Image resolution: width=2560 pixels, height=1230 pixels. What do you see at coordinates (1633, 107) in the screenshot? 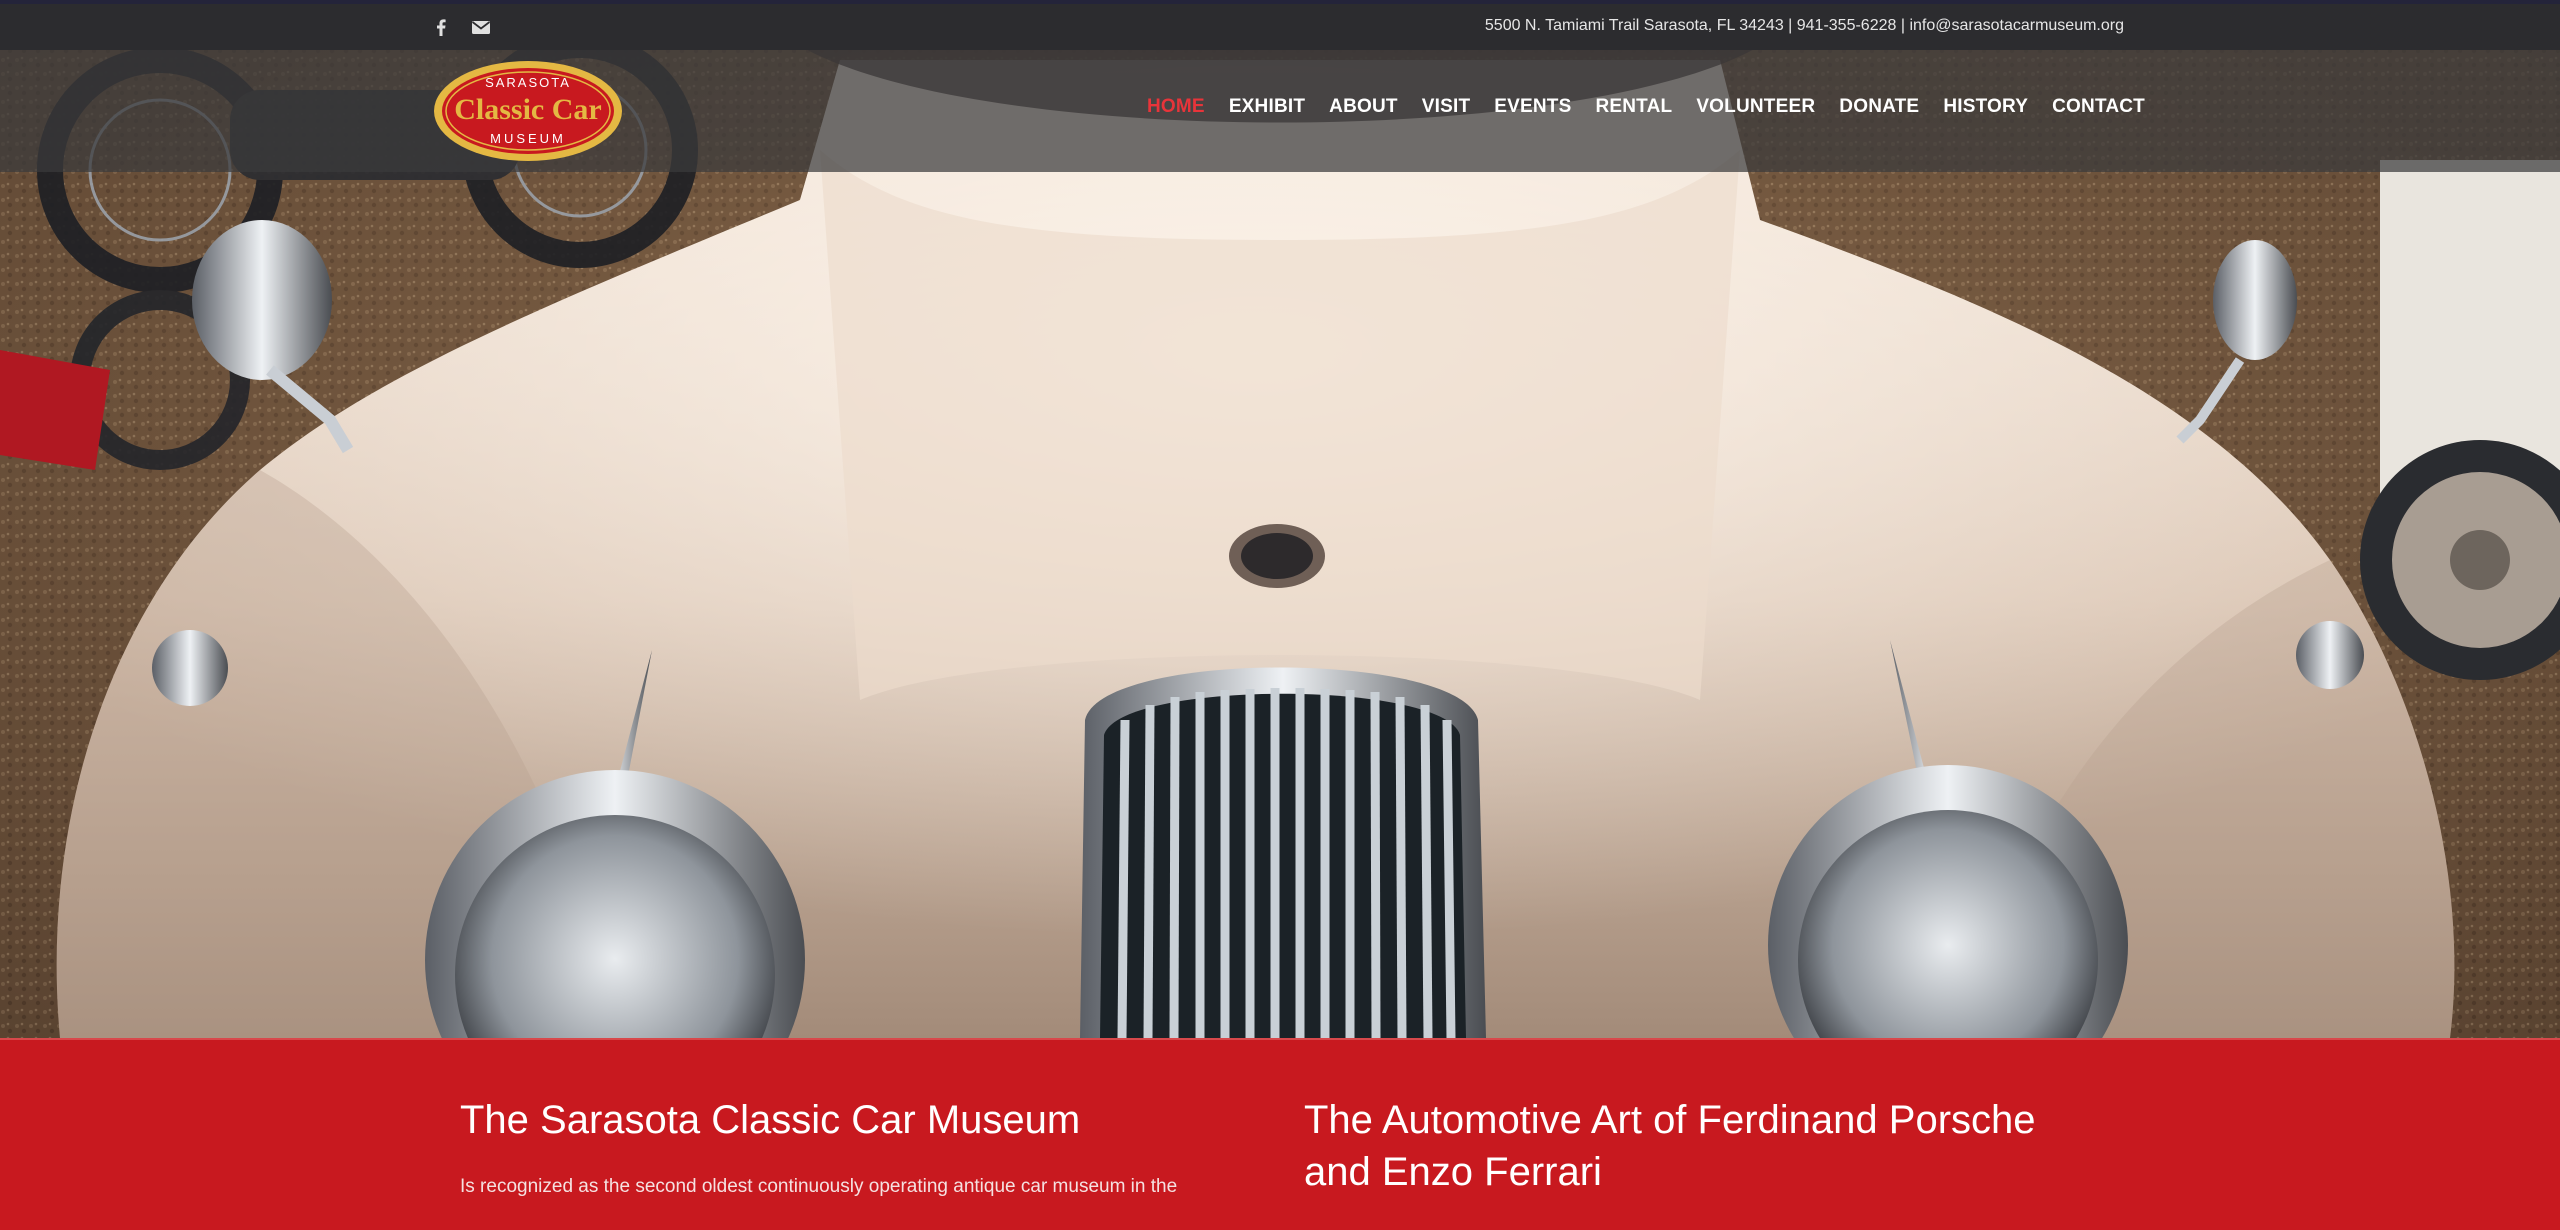
I see `nav-rental: RENTAL` at bounding box center [1633, 107].